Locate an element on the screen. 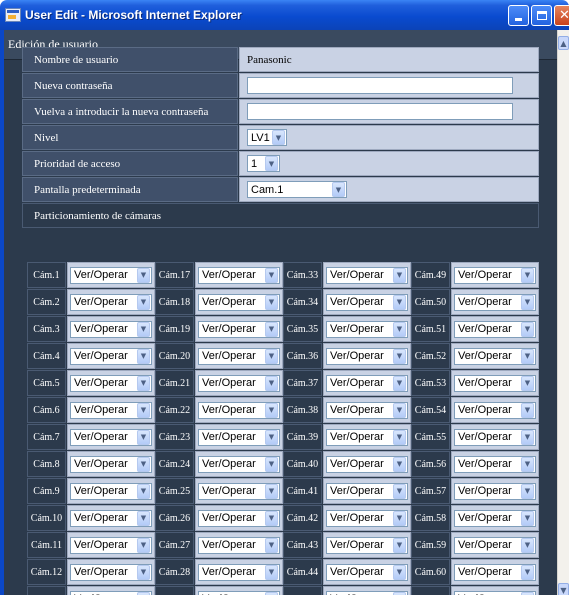  camera-cell: Cám.9 Ver/Operar ▼ is located at coordinates (91, 491).